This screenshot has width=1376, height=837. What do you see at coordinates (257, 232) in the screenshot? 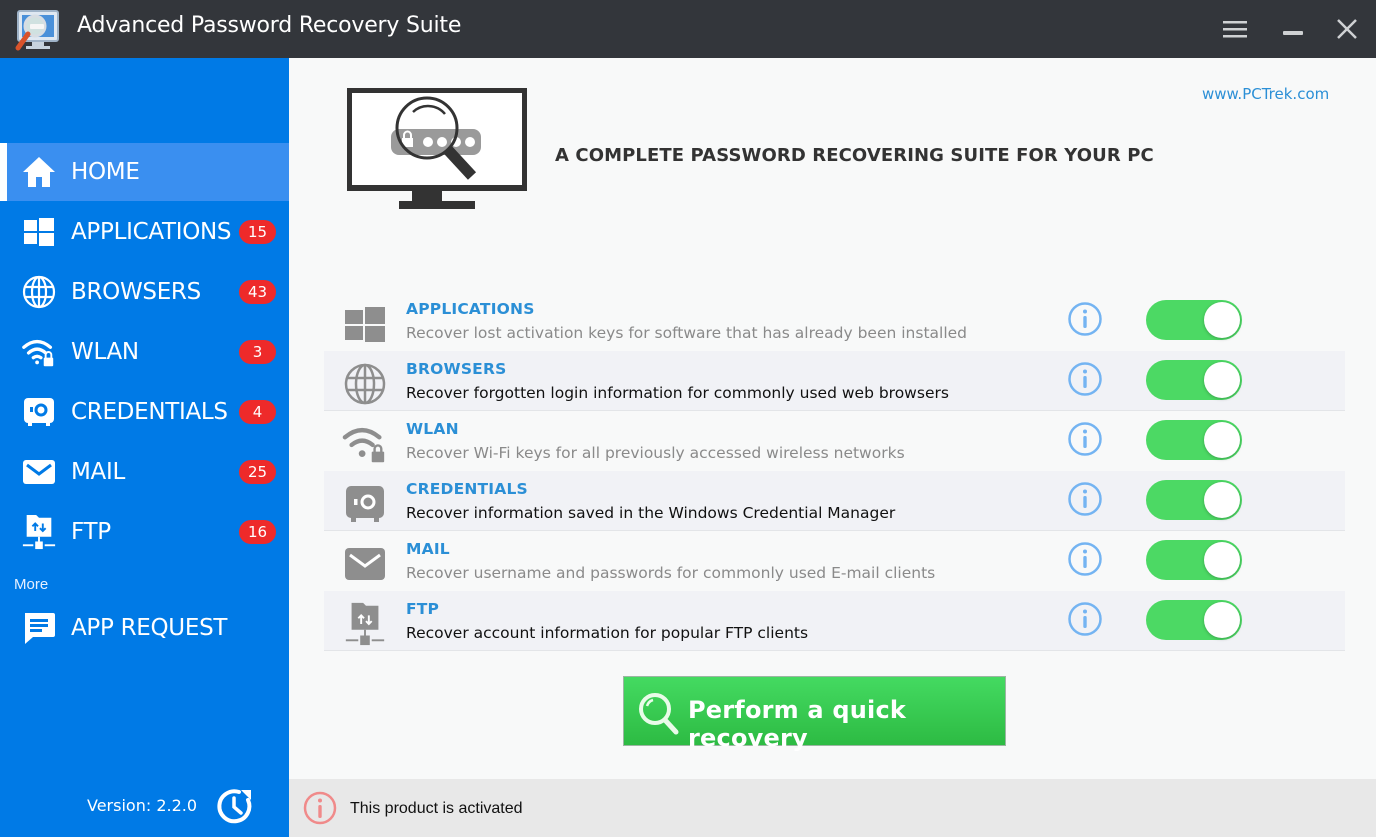
I see `count-badge: 15` at bounding box center [257, 232].